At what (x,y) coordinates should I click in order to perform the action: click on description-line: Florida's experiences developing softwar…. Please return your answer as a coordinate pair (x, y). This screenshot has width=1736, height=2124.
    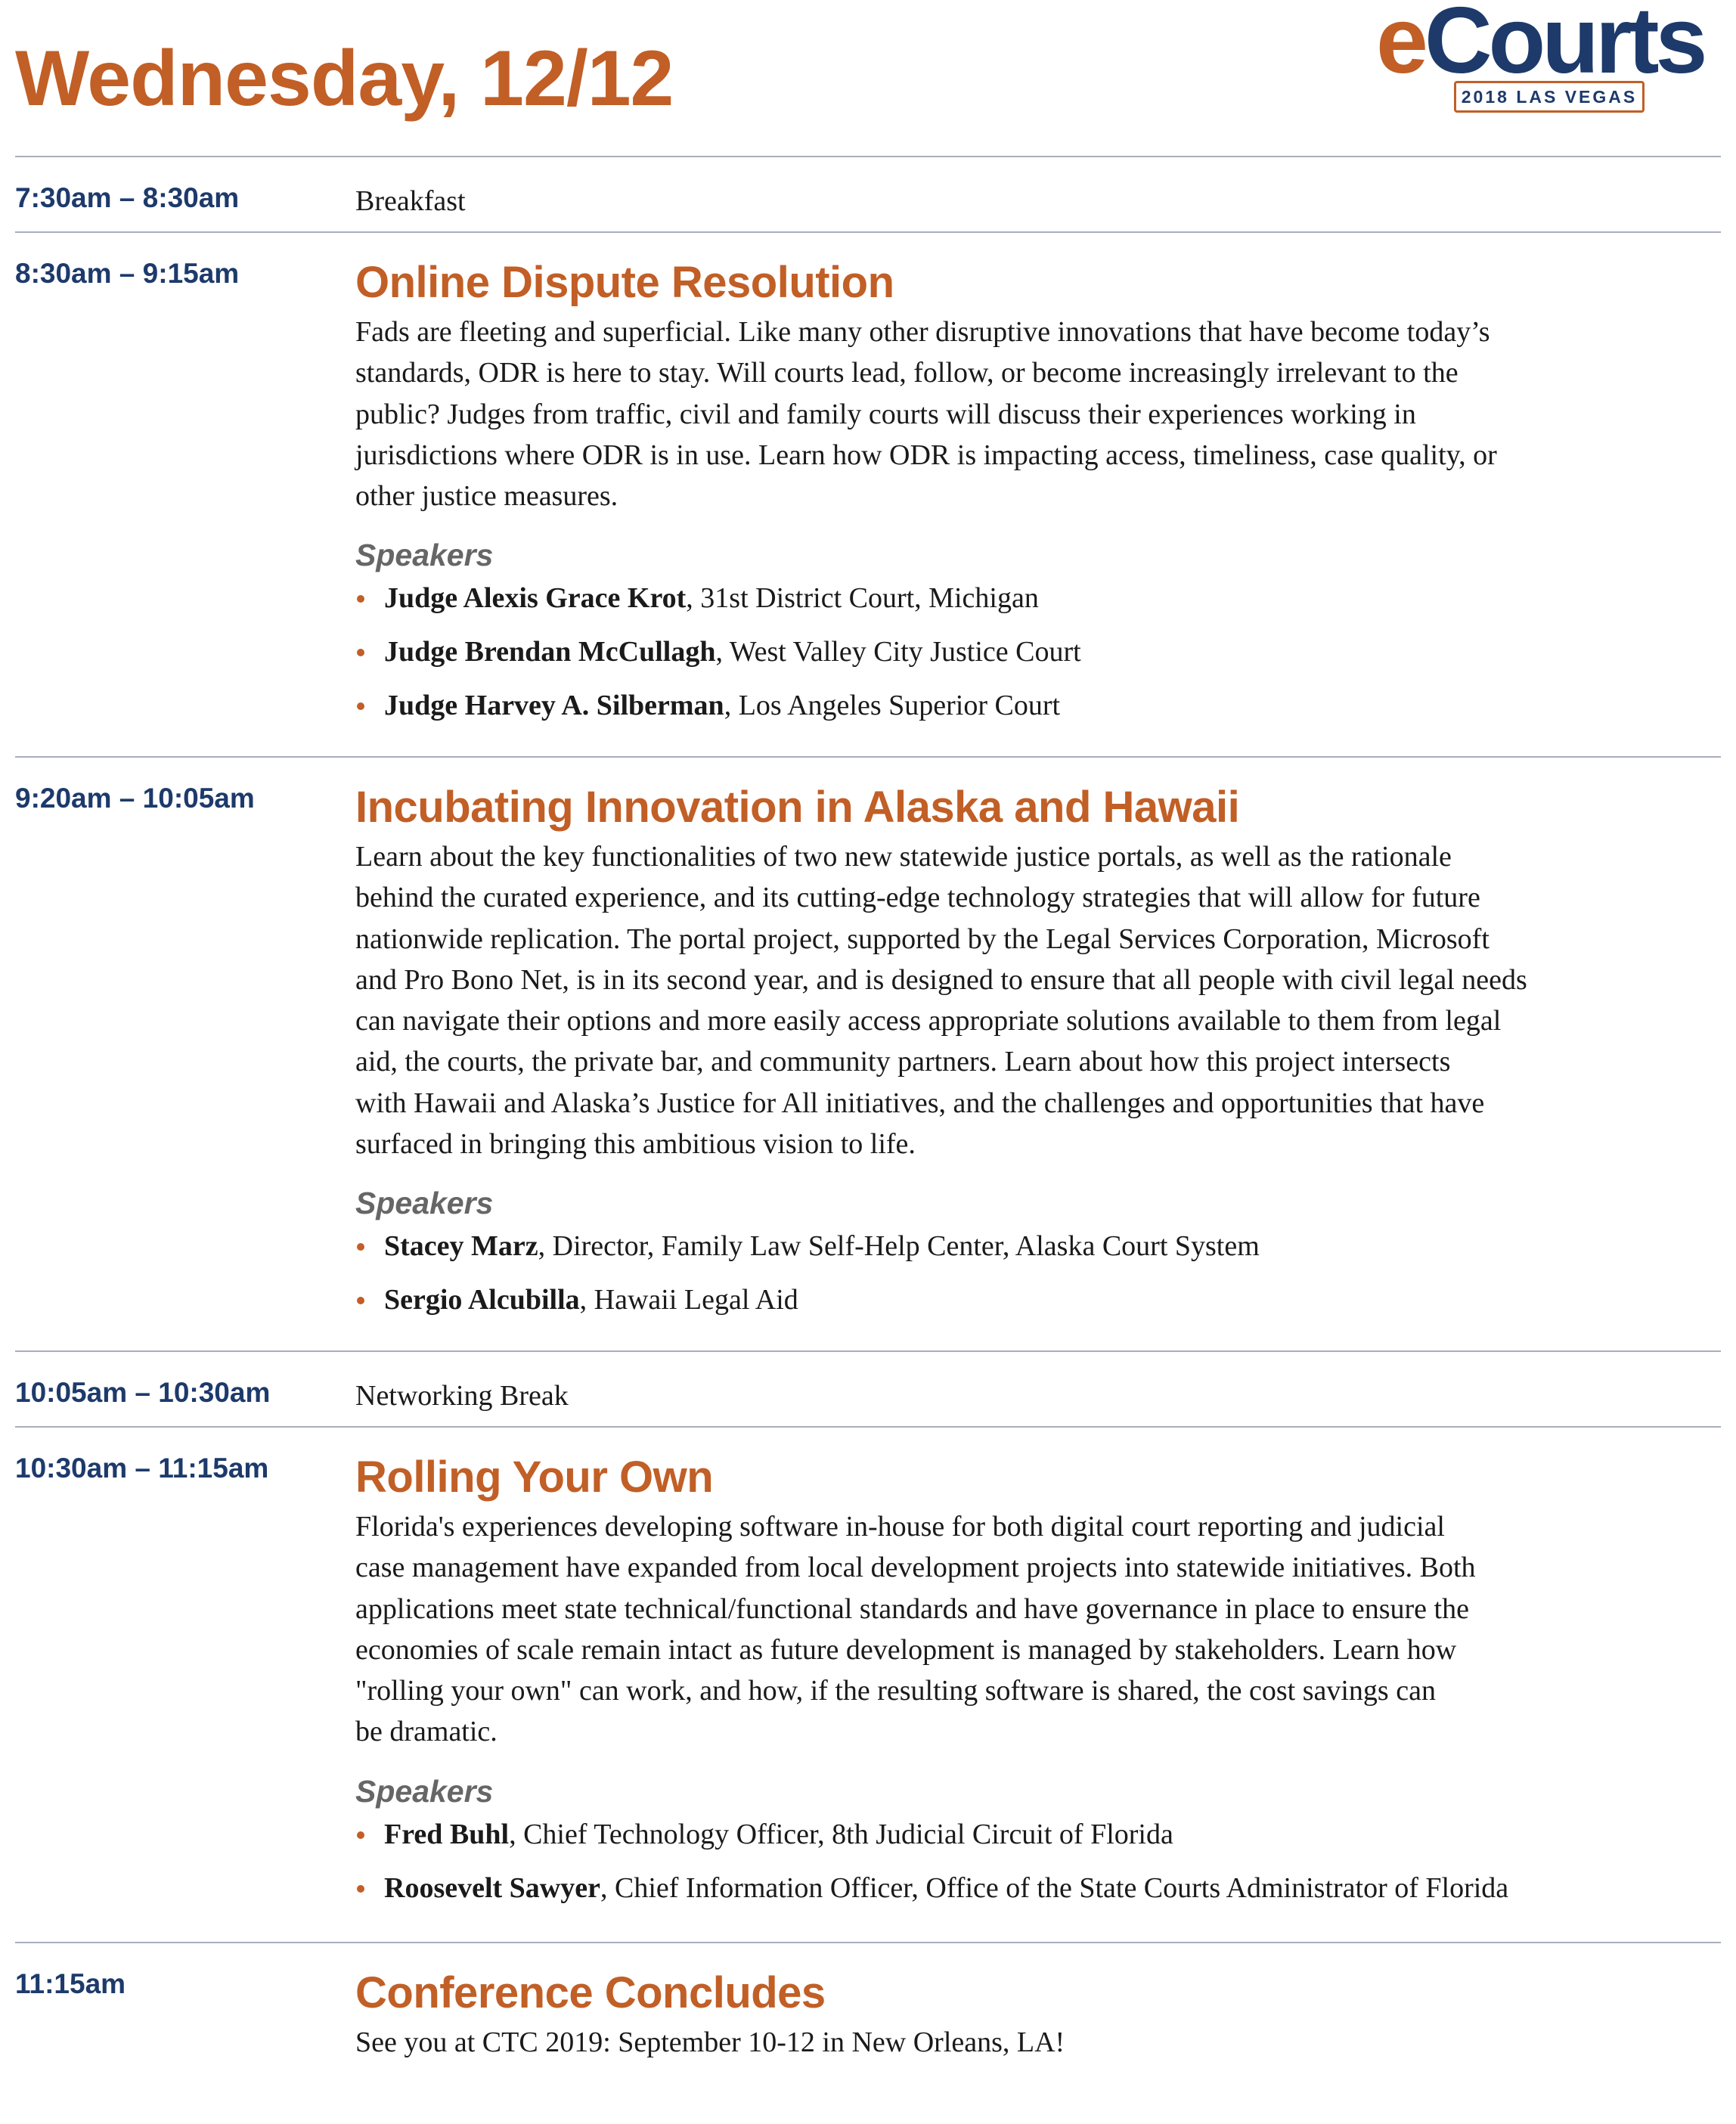
    Looking at the image, I should click on (900, 1527).